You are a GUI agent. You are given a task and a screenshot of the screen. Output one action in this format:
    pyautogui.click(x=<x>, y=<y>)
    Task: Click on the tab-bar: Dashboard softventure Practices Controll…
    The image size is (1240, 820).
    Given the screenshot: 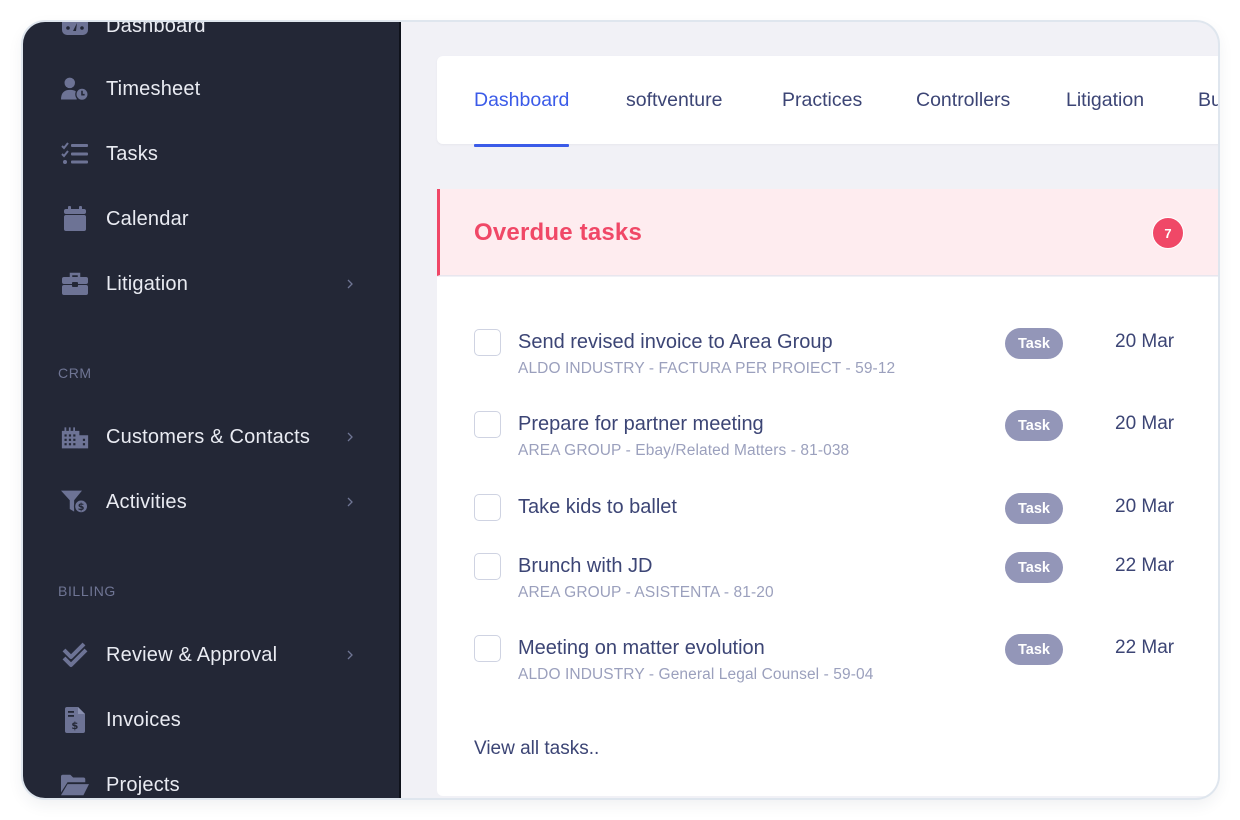 What is the action you would take?
    pyautogui.click(x=827, y=101)
    